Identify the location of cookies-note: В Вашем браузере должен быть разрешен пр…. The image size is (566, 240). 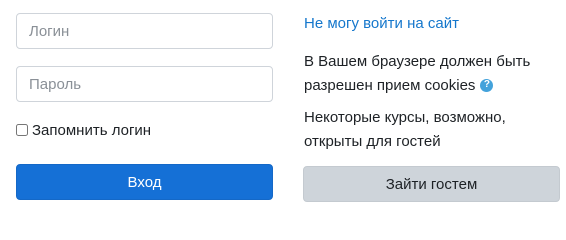
(431, 74).